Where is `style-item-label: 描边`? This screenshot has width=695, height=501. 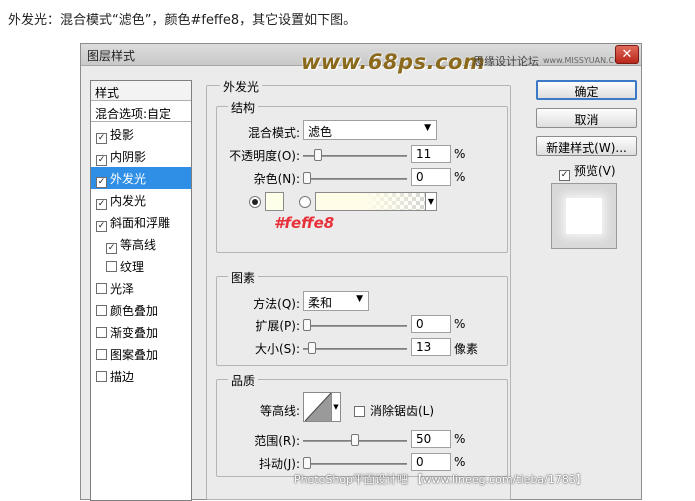
style-item-label: 描边 is located at coordinates (122, 377).